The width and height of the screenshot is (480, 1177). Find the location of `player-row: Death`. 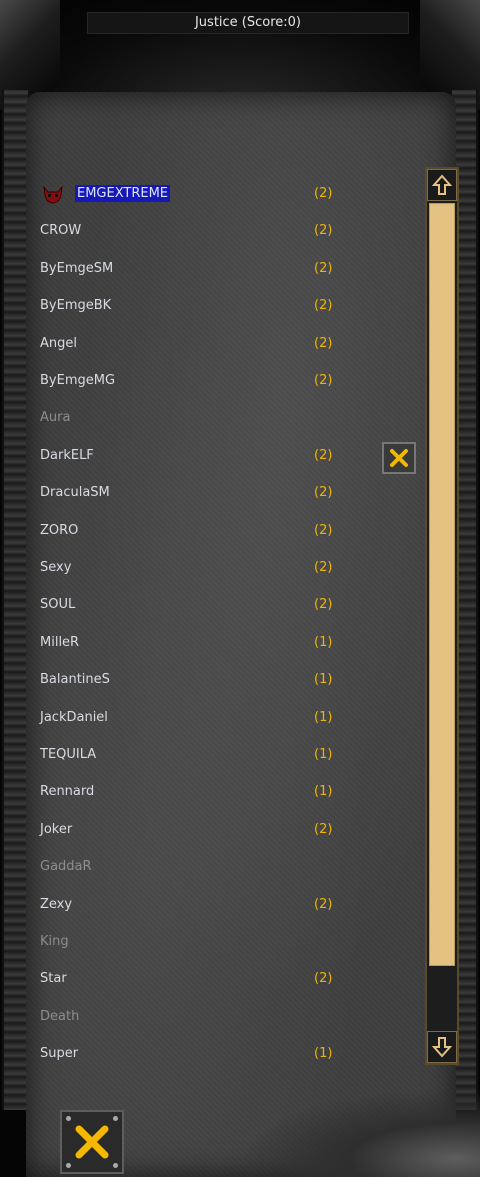

player-row: Death is located at coordinates (190, 1017).